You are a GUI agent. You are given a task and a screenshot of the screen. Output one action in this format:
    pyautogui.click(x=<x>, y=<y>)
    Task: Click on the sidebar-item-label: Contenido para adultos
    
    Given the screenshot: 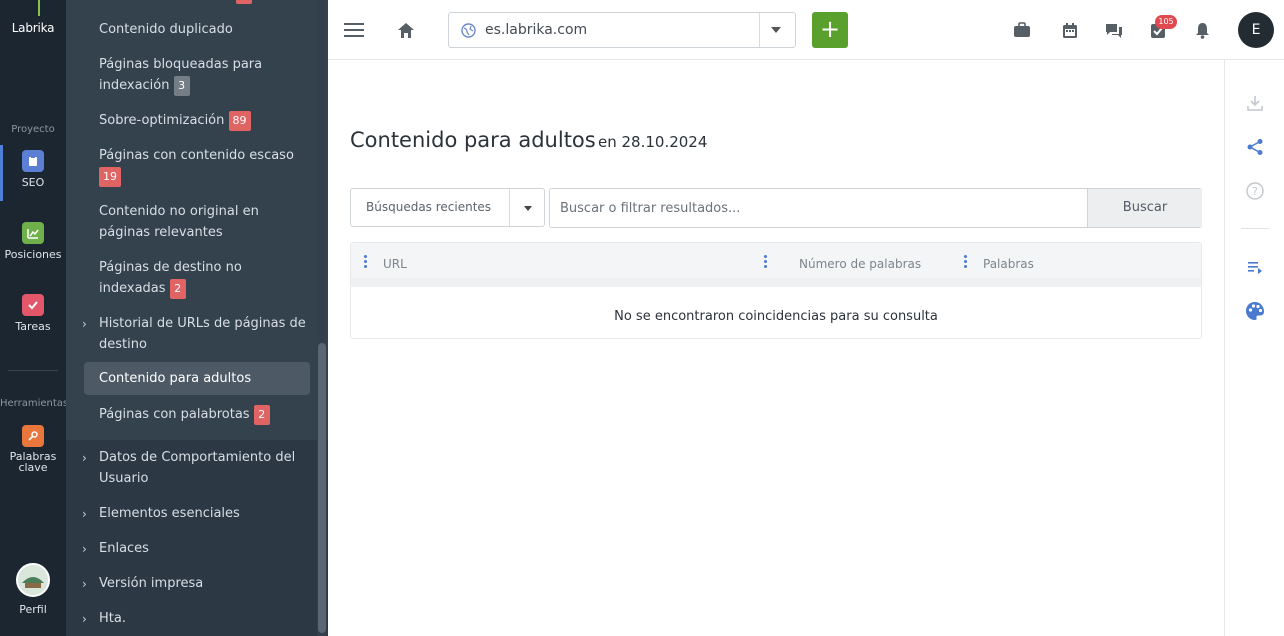 What is the action you would take?
    pyautogui.click(x=175, y=378)
    